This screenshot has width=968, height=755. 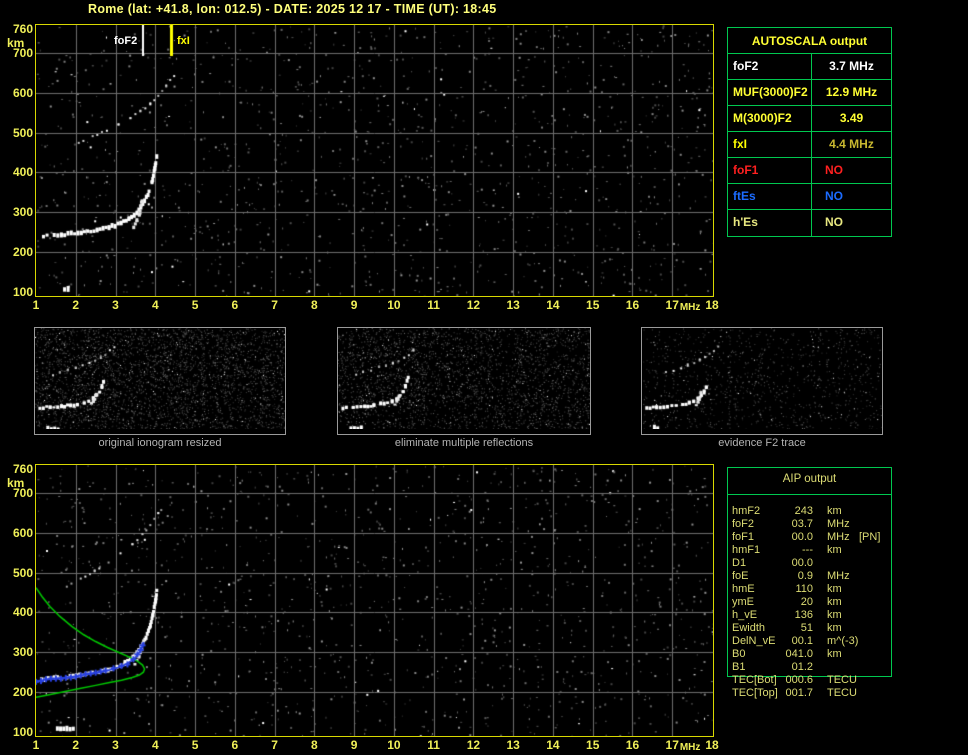 I want to click on aip-row-value: 0.9, so click(x=805, y=576).